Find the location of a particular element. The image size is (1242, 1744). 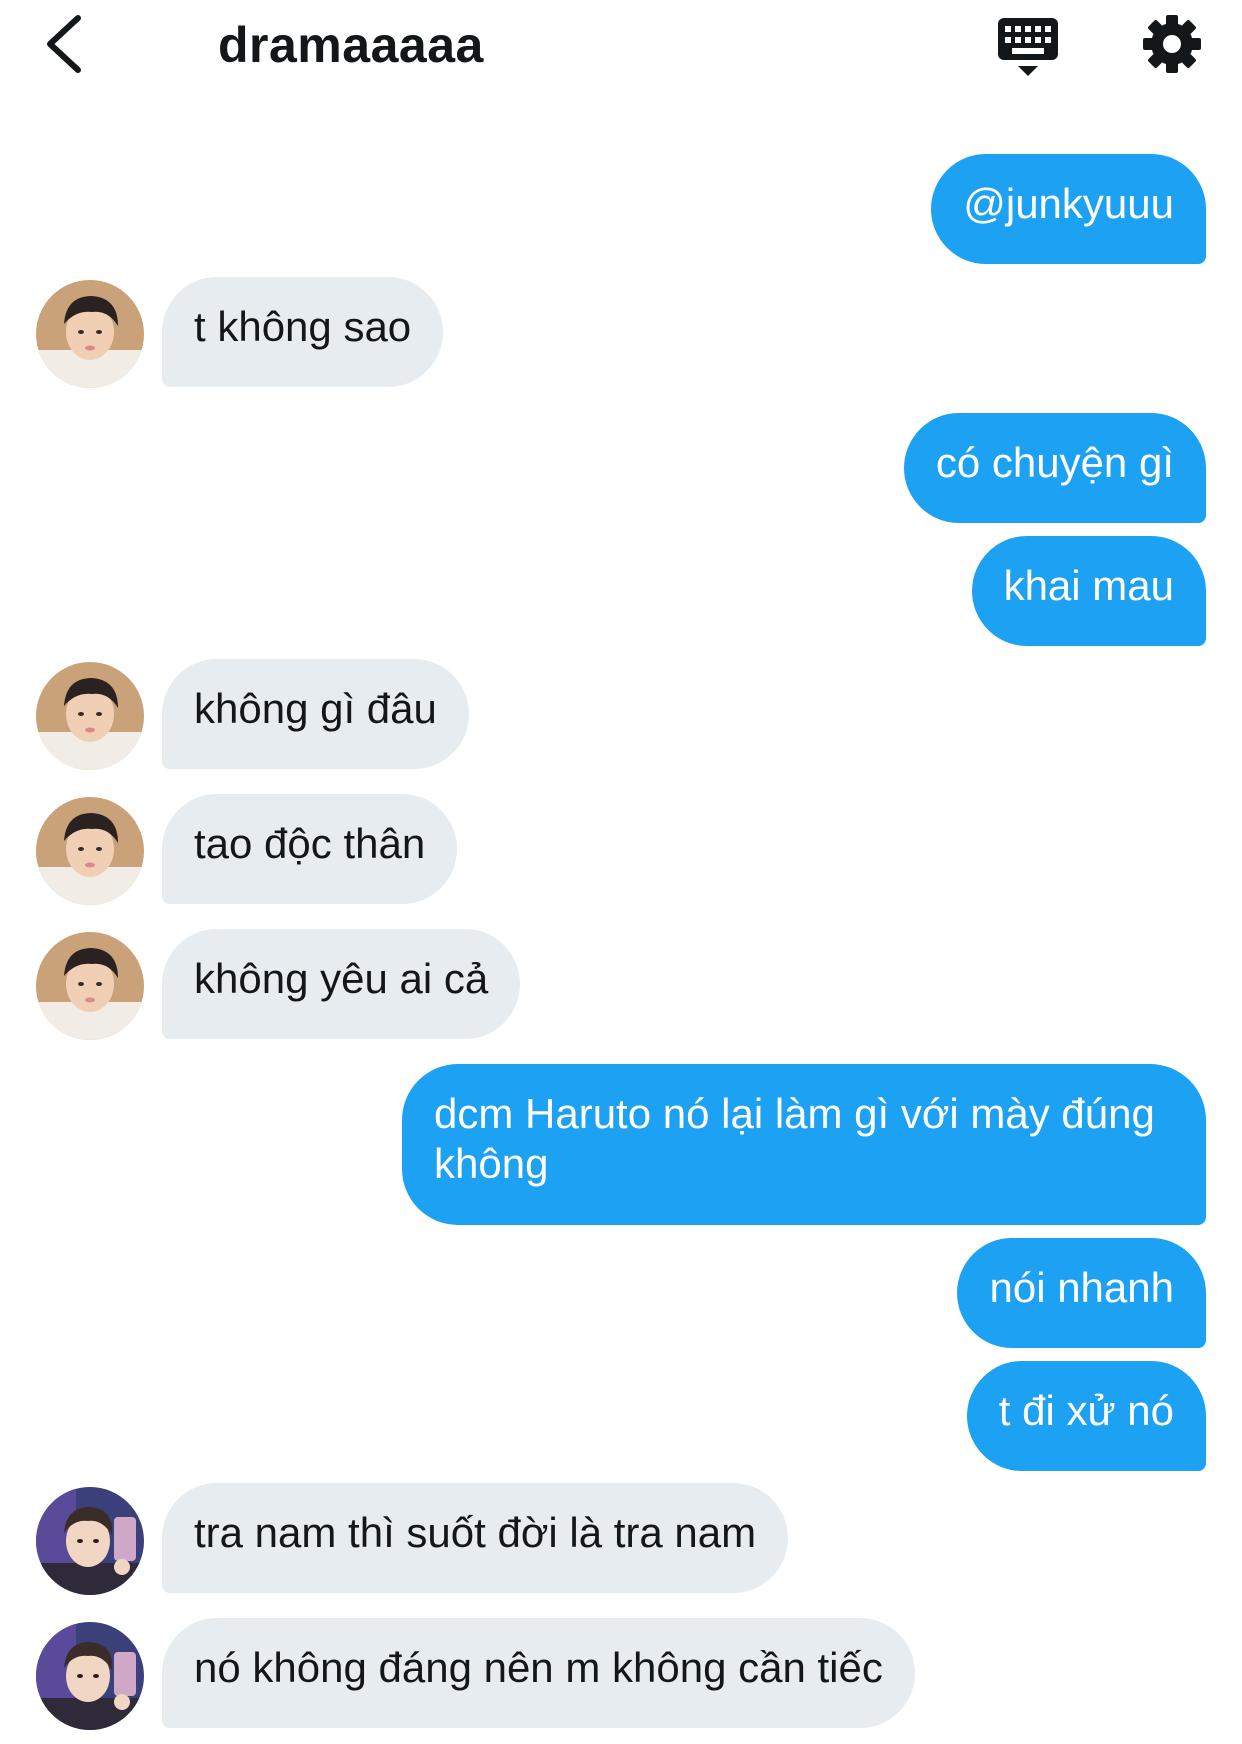

incoming-message: tra nam thì suốt đời là tra nam is located at coordinates (475, 1538).